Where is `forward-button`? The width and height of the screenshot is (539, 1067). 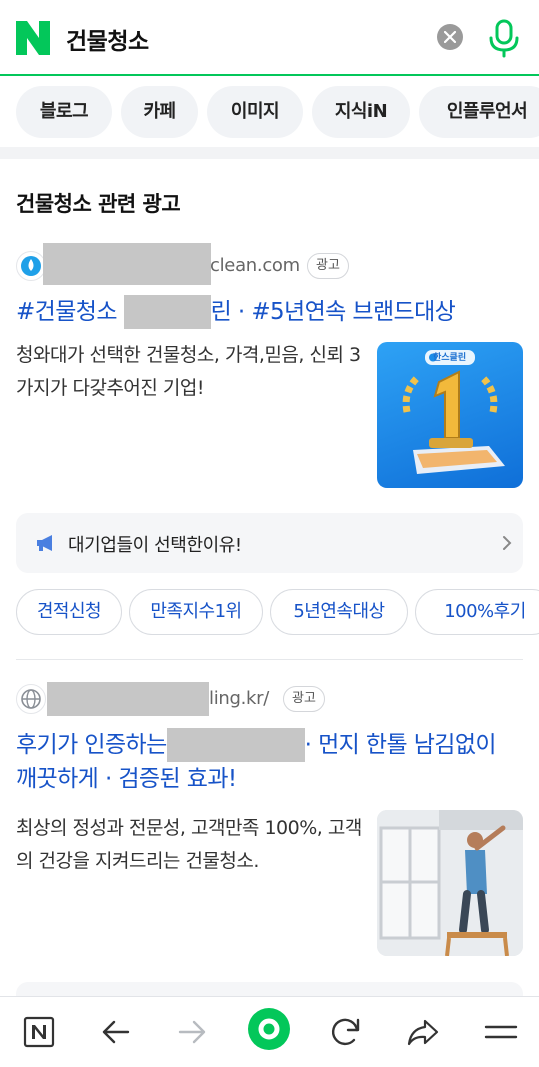 forward-button is located at coordinates (192, 1032).